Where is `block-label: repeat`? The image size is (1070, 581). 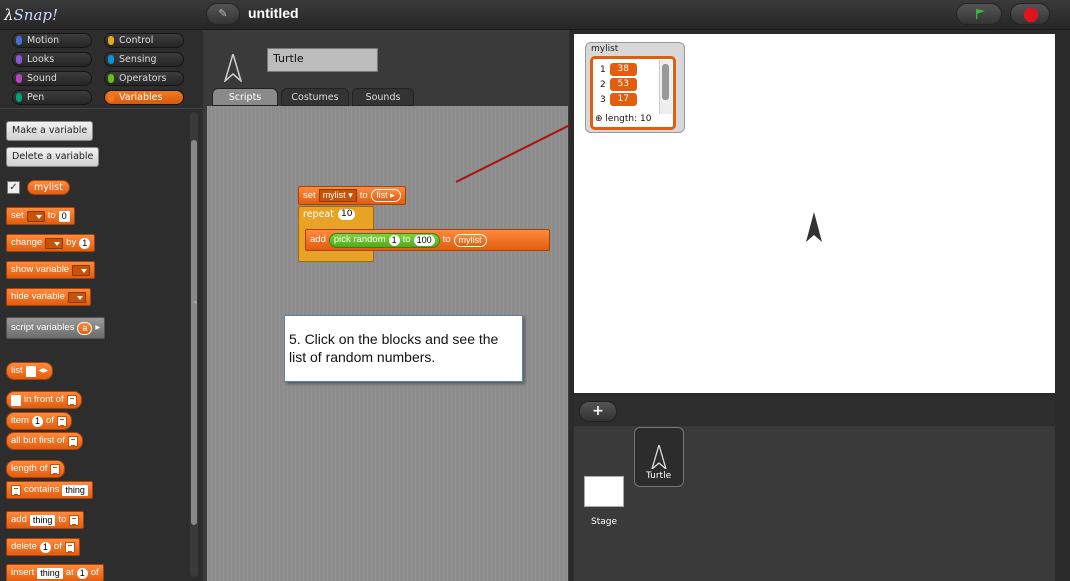
block-label: repeat is located at coordinates (318, 214).